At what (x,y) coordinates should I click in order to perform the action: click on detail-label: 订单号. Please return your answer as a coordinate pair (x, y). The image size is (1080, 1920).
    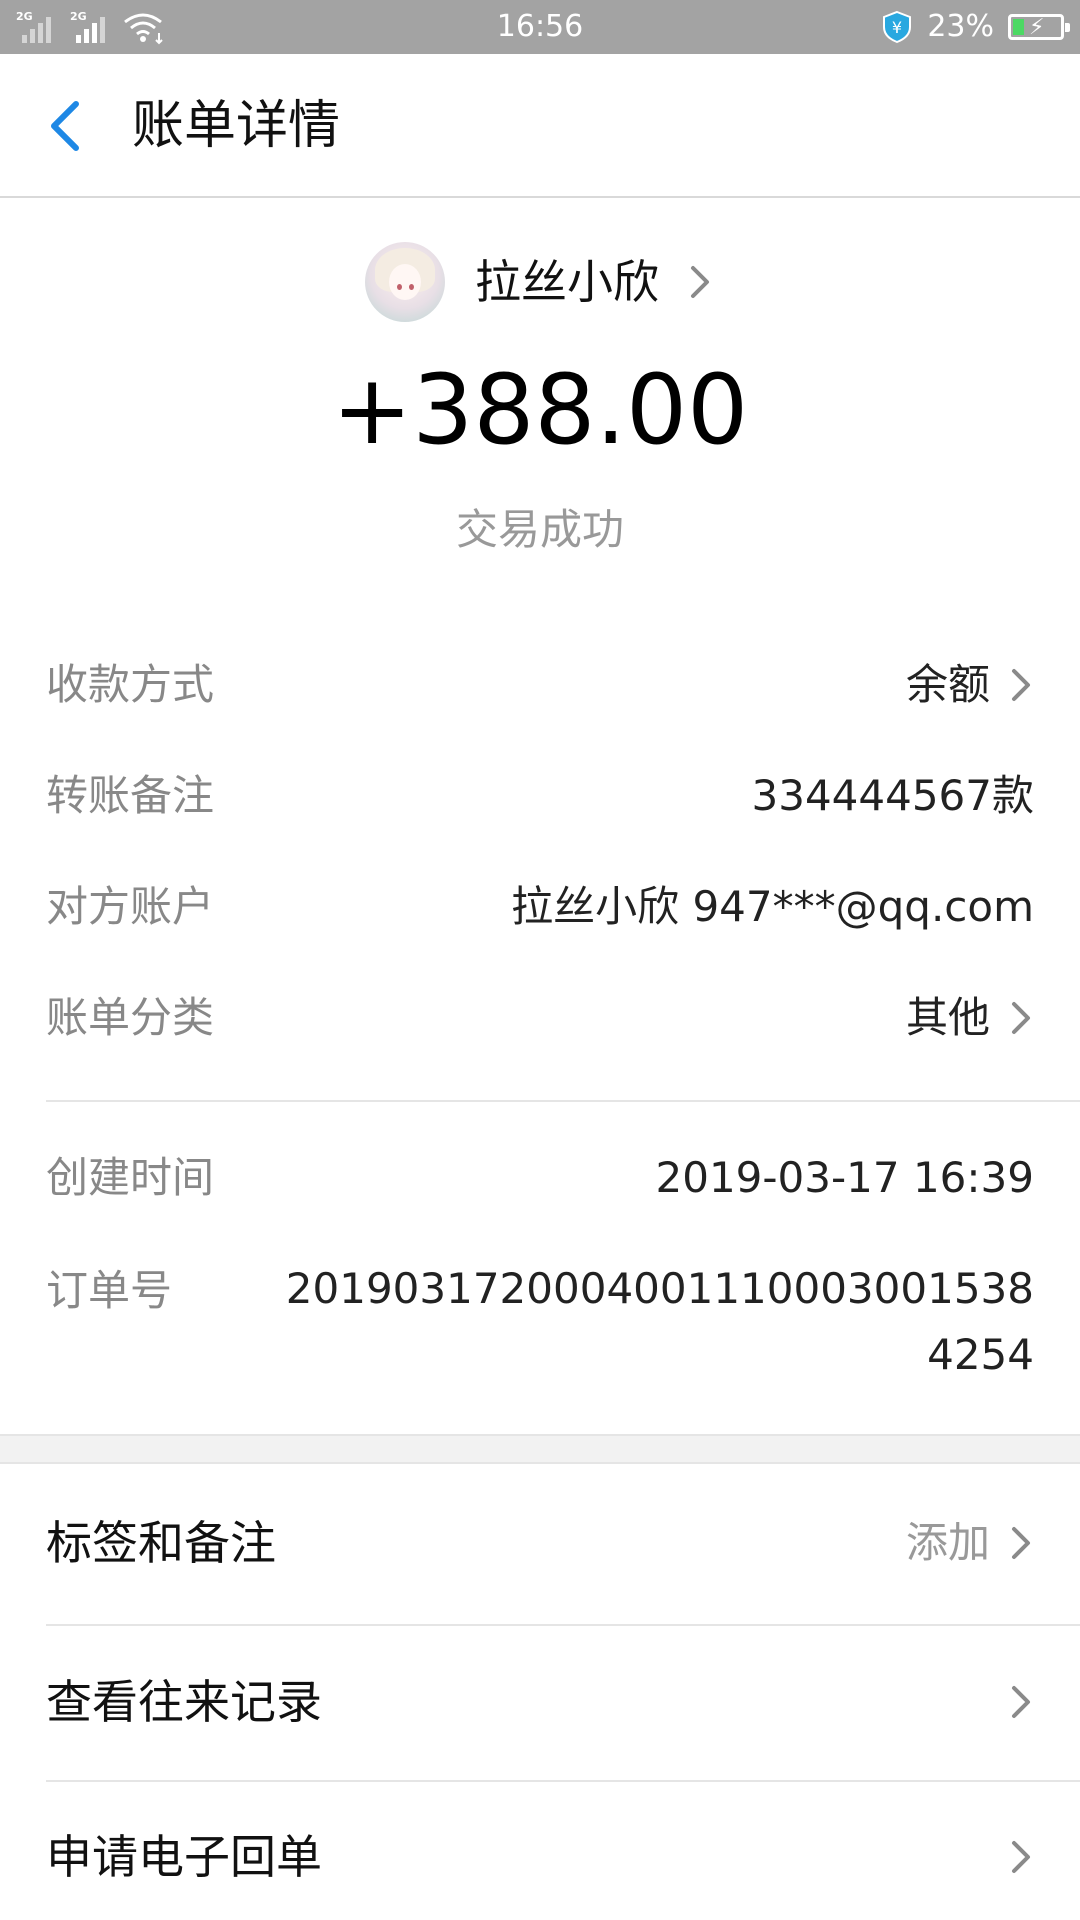
    Looking at the image, I should click on (109, 1290).